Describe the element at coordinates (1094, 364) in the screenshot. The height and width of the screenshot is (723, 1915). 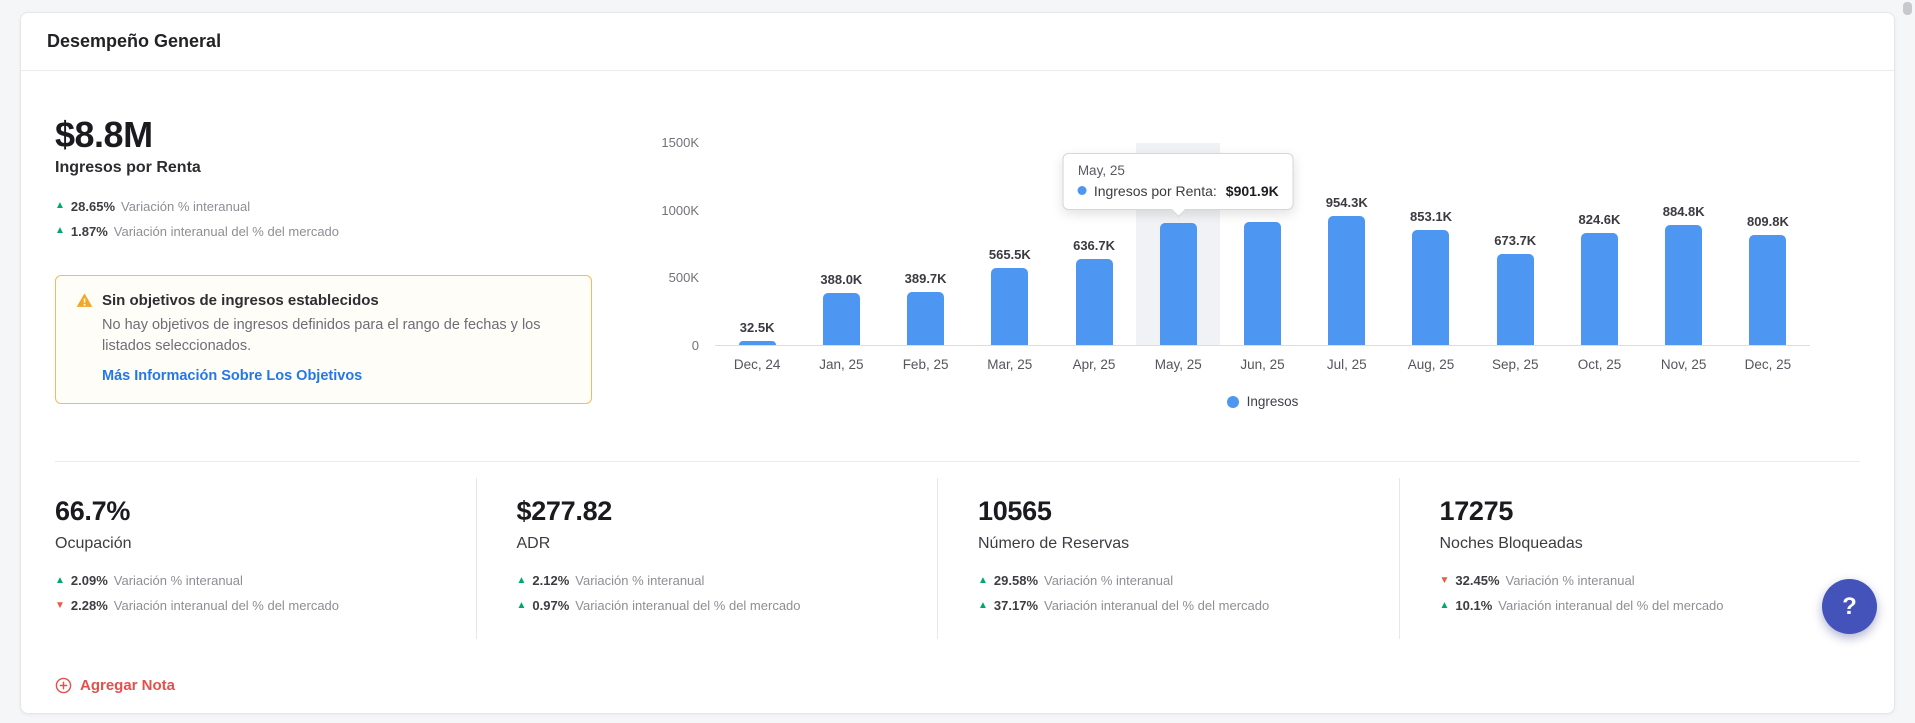
I see `x-axis-label: Apr, 25` at that location.